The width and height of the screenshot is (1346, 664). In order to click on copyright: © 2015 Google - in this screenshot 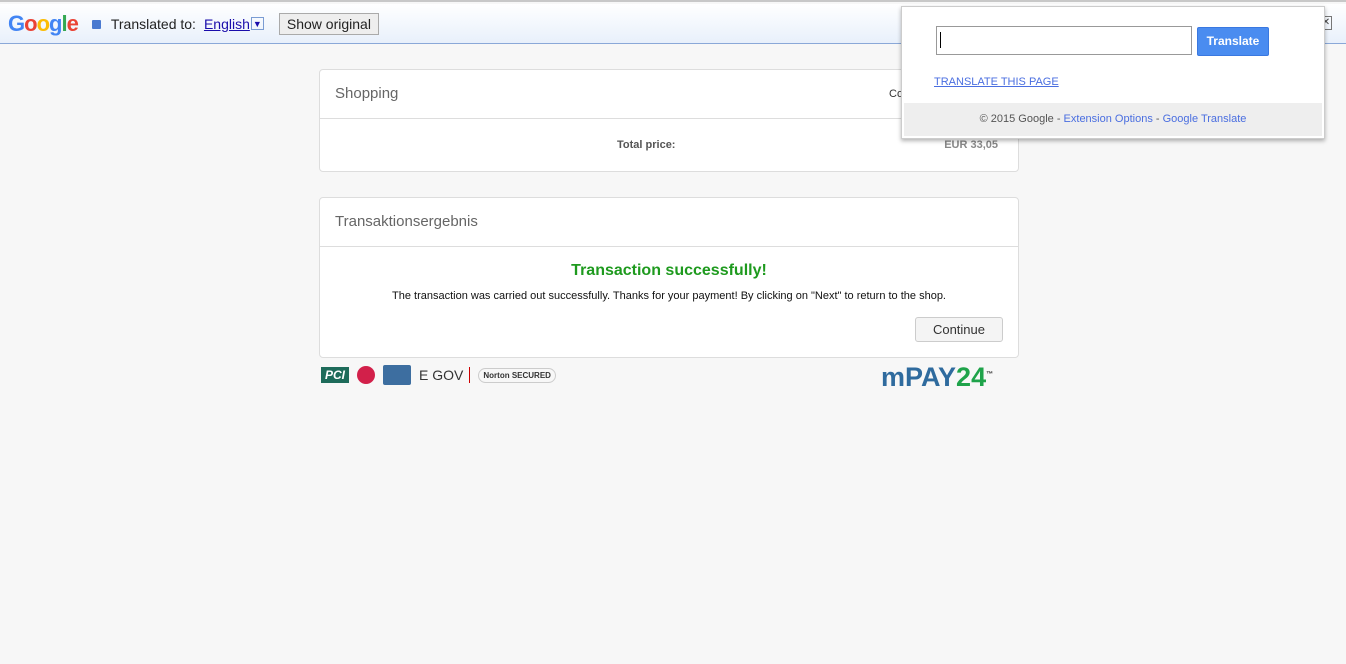, I will do `click(1021, 119)`.